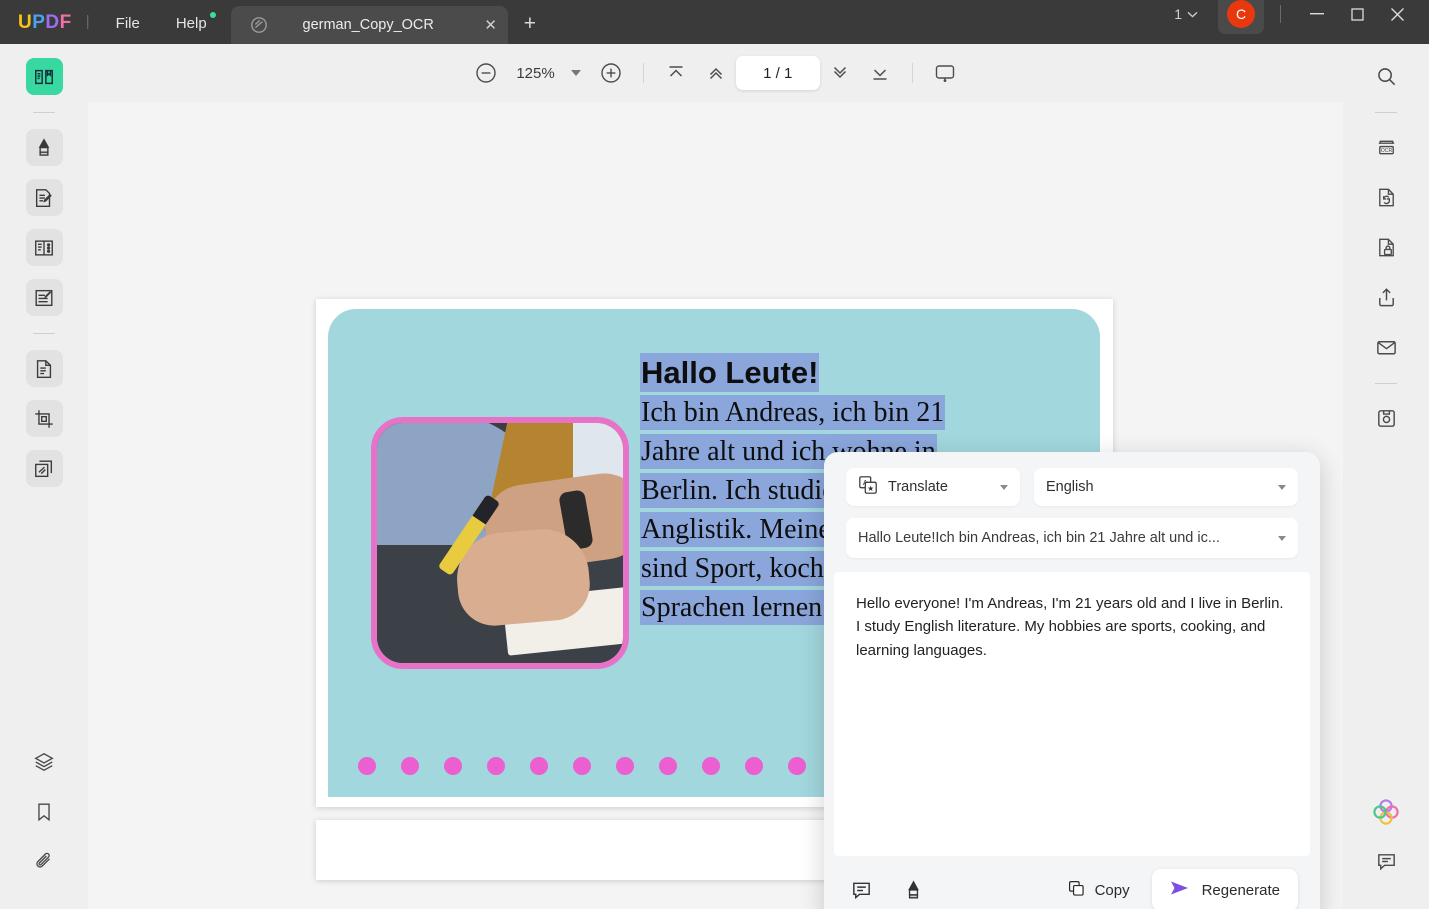  I want to click on convert-document-icon, so click(44, 368).